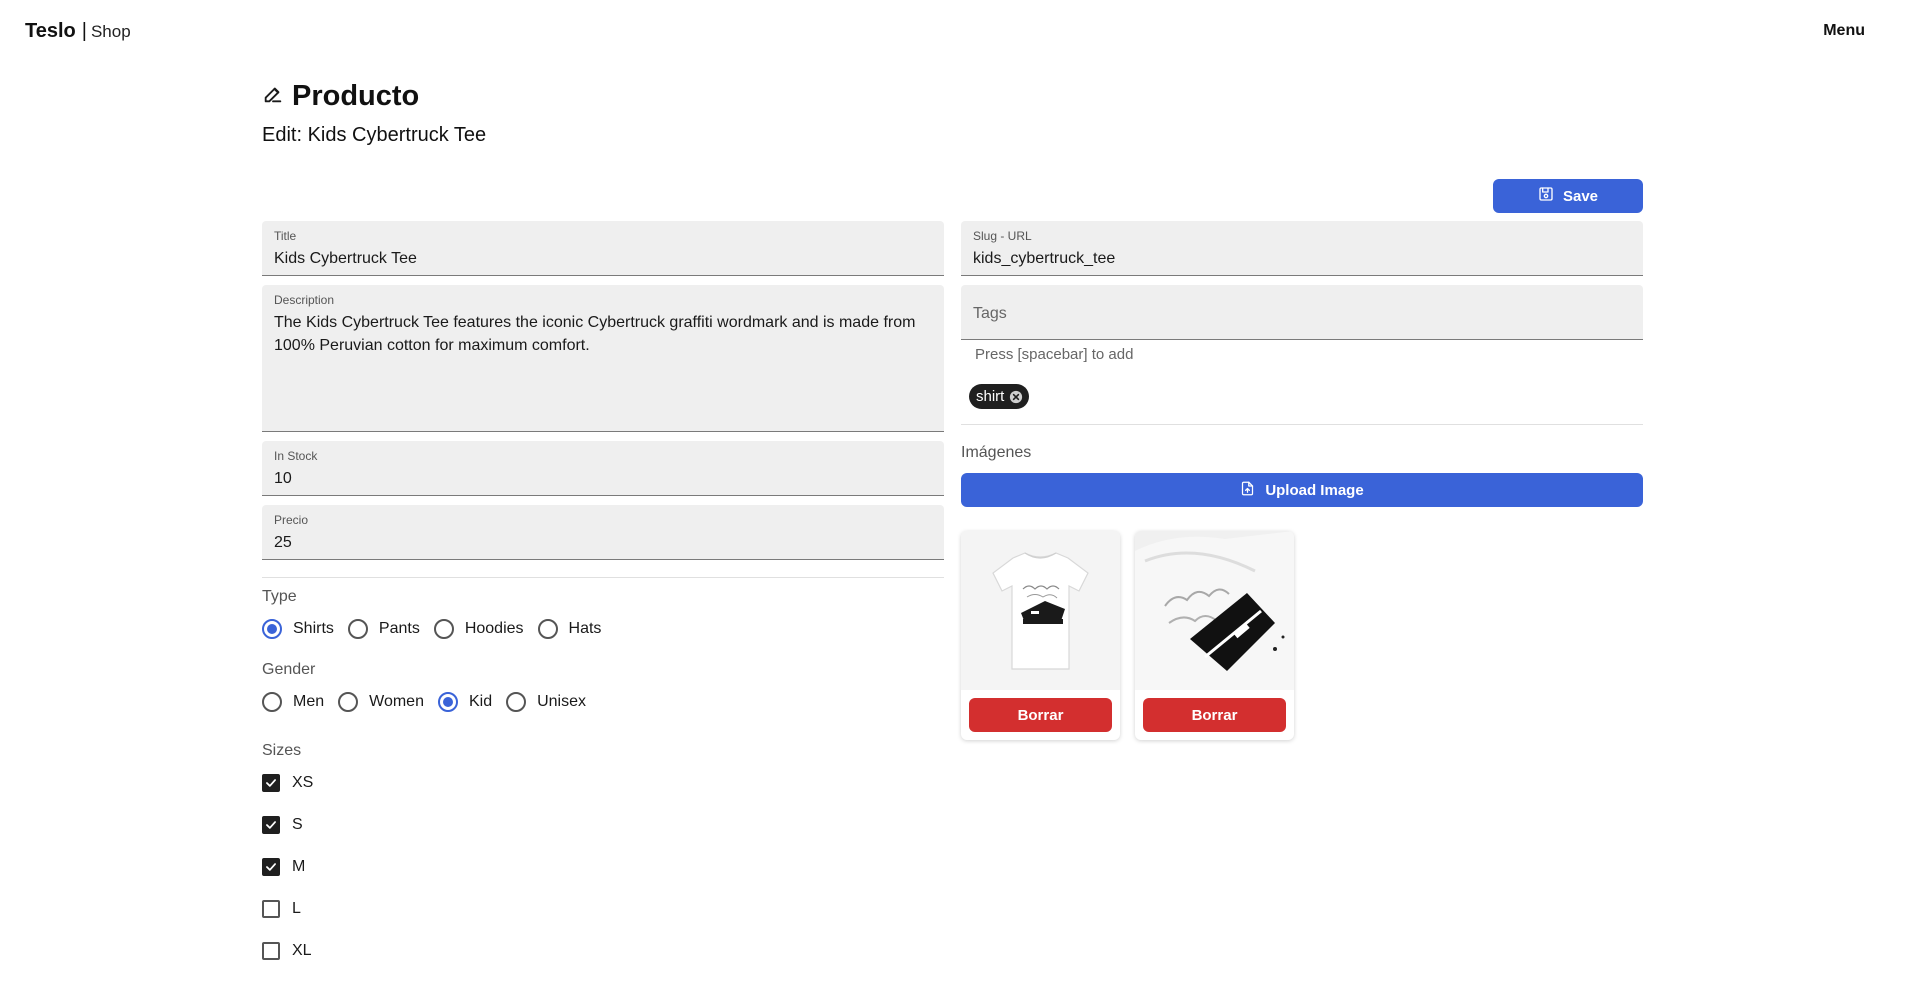 This screenshot has width=1905, height=982. I want to click on type-option-pants: Pants, so click(383, 629).